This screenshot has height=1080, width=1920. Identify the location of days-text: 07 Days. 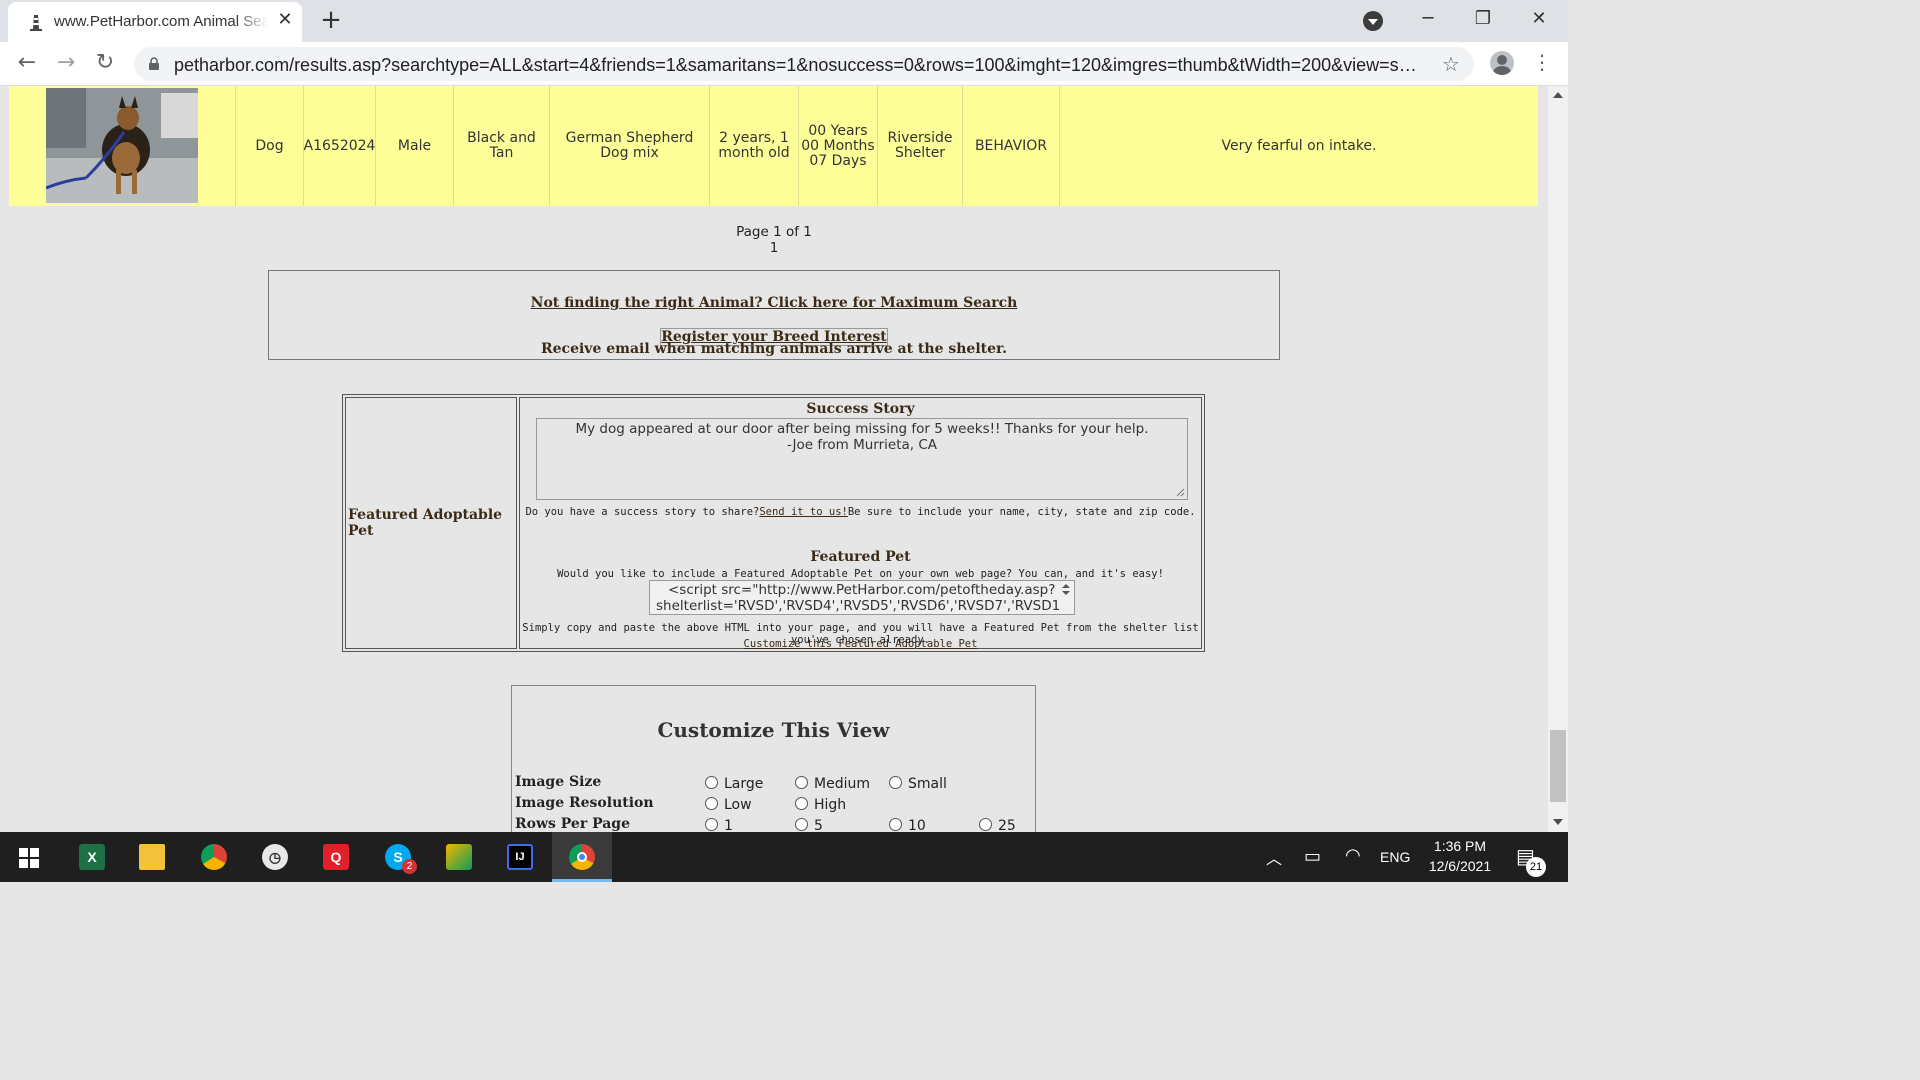
(838, 160).